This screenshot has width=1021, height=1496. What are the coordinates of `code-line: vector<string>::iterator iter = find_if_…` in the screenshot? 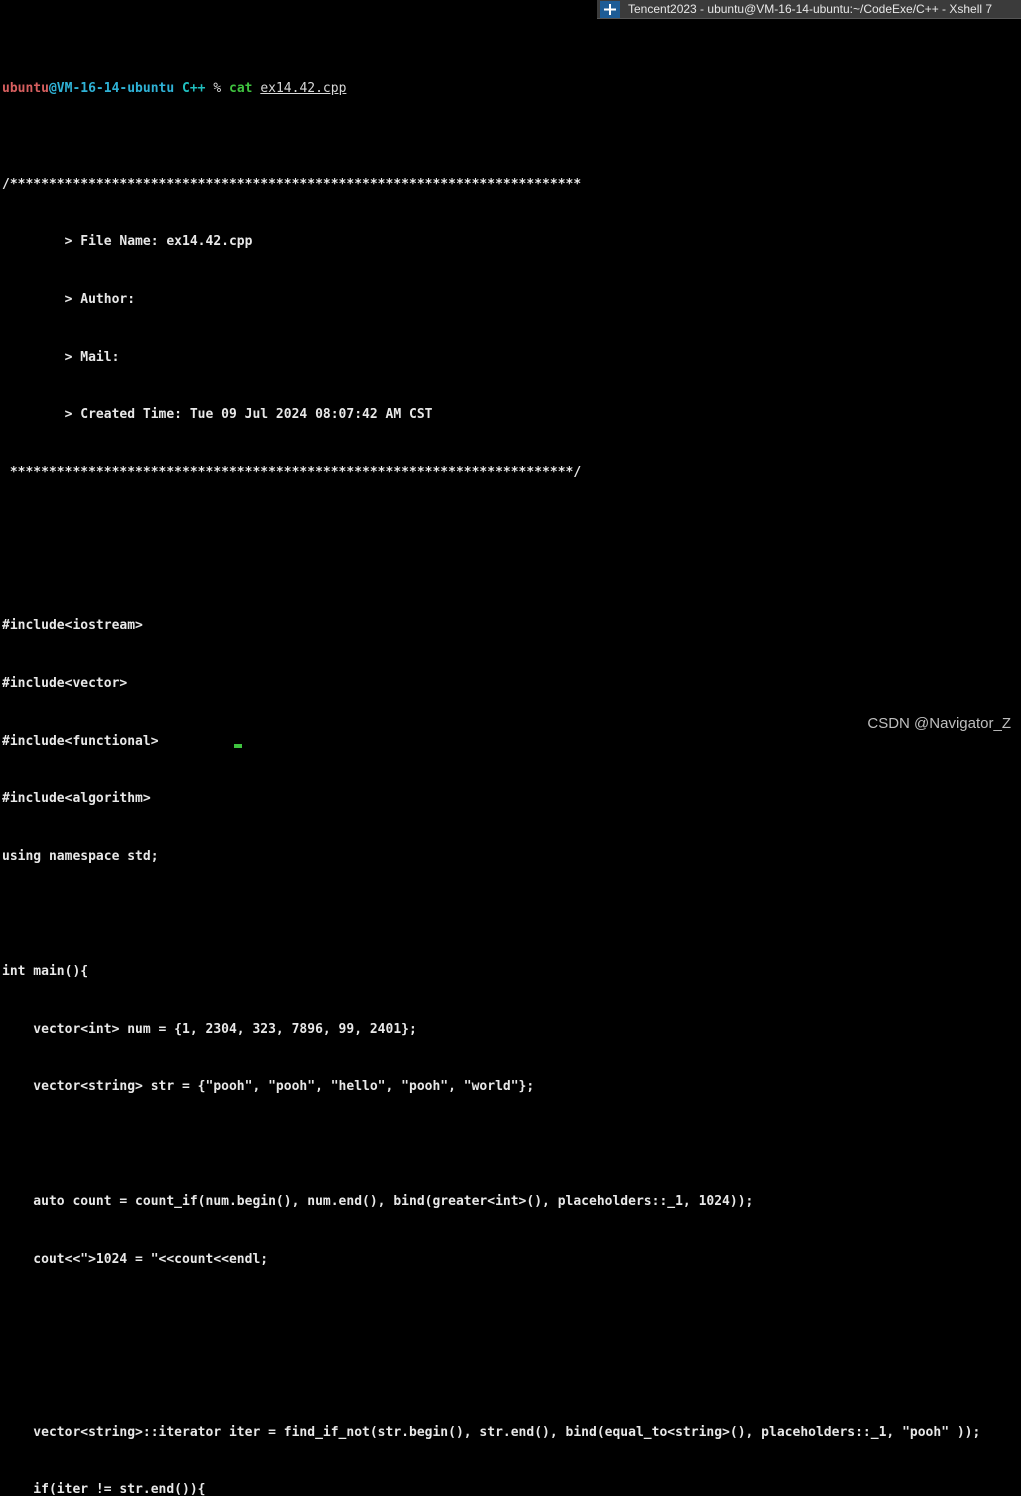 It's located at (491, 1432).